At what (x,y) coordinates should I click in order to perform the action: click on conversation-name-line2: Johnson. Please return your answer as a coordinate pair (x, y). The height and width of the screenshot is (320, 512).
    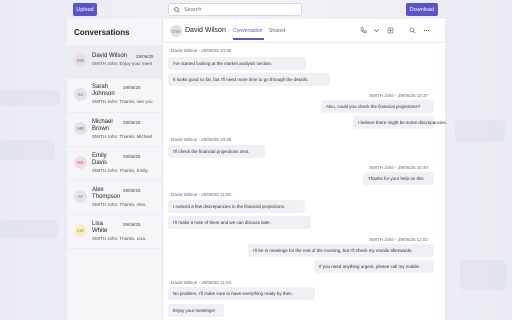
    Looking at the image, I should click on (103, 94).